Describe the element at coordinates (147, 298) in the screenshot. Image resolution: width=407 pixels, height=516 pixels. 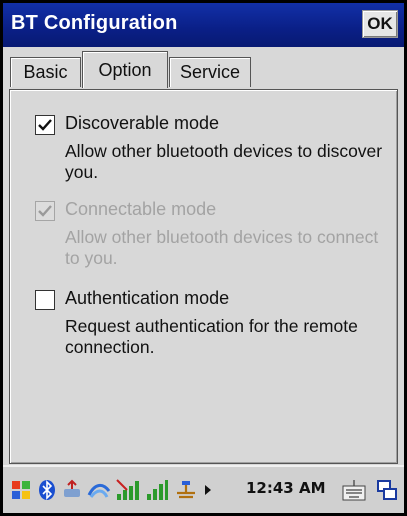
I see `authentication-label: Authentication mode` at that location.